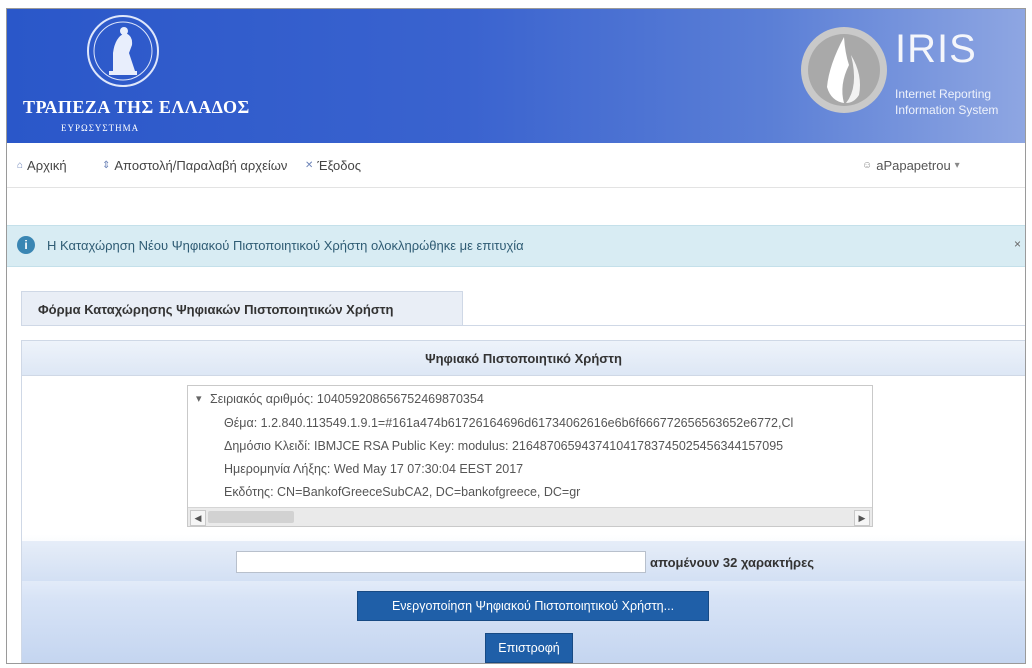  Describe the element at coordinates (523, 325) in the screenshot. I see `divider` at that location.